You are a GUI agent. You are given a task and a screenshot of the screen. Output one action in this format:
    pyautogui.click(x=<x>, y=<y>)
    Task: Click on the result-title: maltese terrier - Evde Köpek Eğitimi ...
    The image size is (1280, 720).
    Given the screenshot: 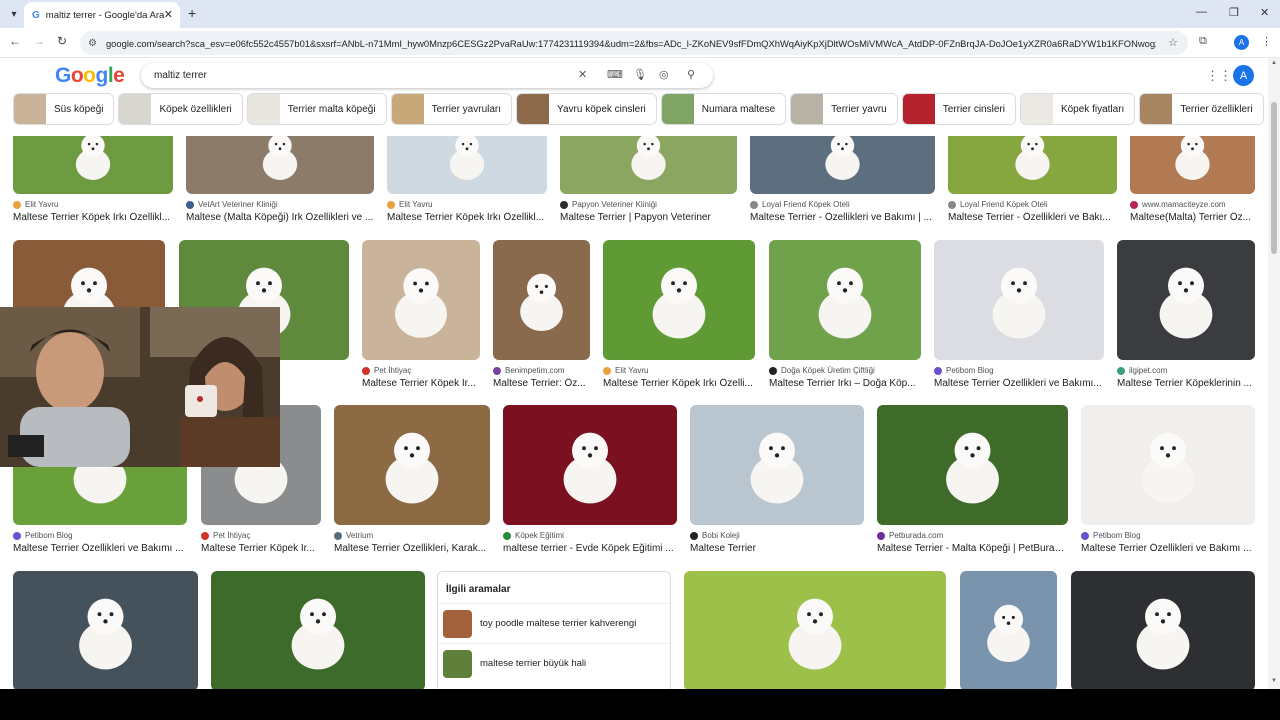 What is the action you would take?
    pyautogui.click(x=590, y=548)
    